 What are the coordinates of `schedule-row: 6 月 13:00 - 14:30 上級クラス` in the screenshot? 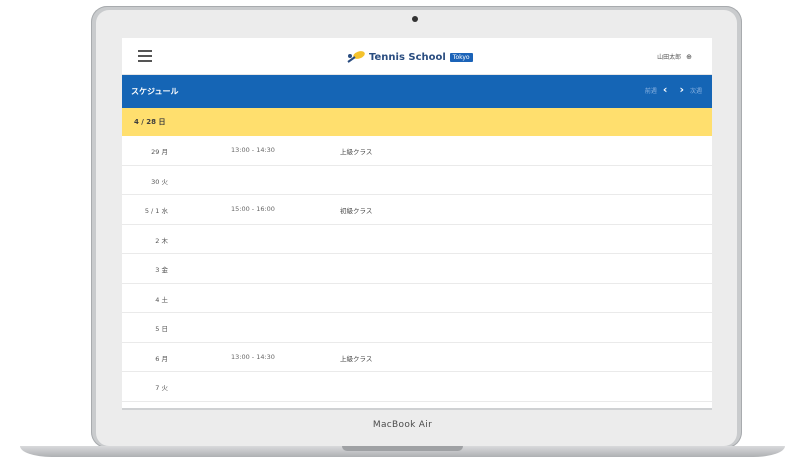 It's located at (417, 357).